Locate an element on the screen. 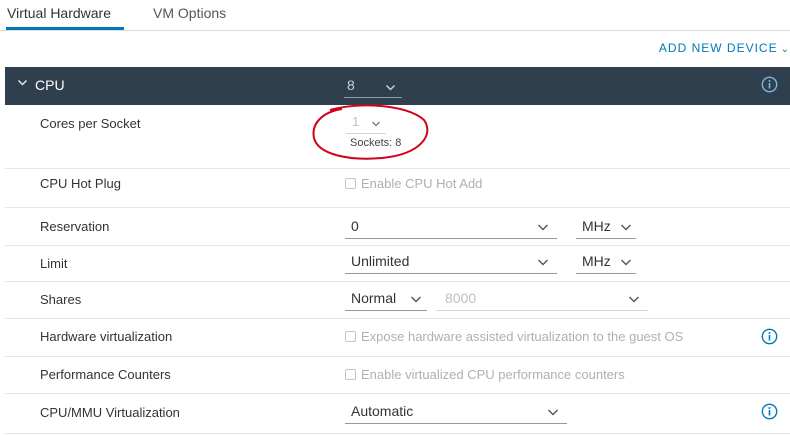 The image size is (790, 436). shares-label: Shares is located at coordinates (61, 299).